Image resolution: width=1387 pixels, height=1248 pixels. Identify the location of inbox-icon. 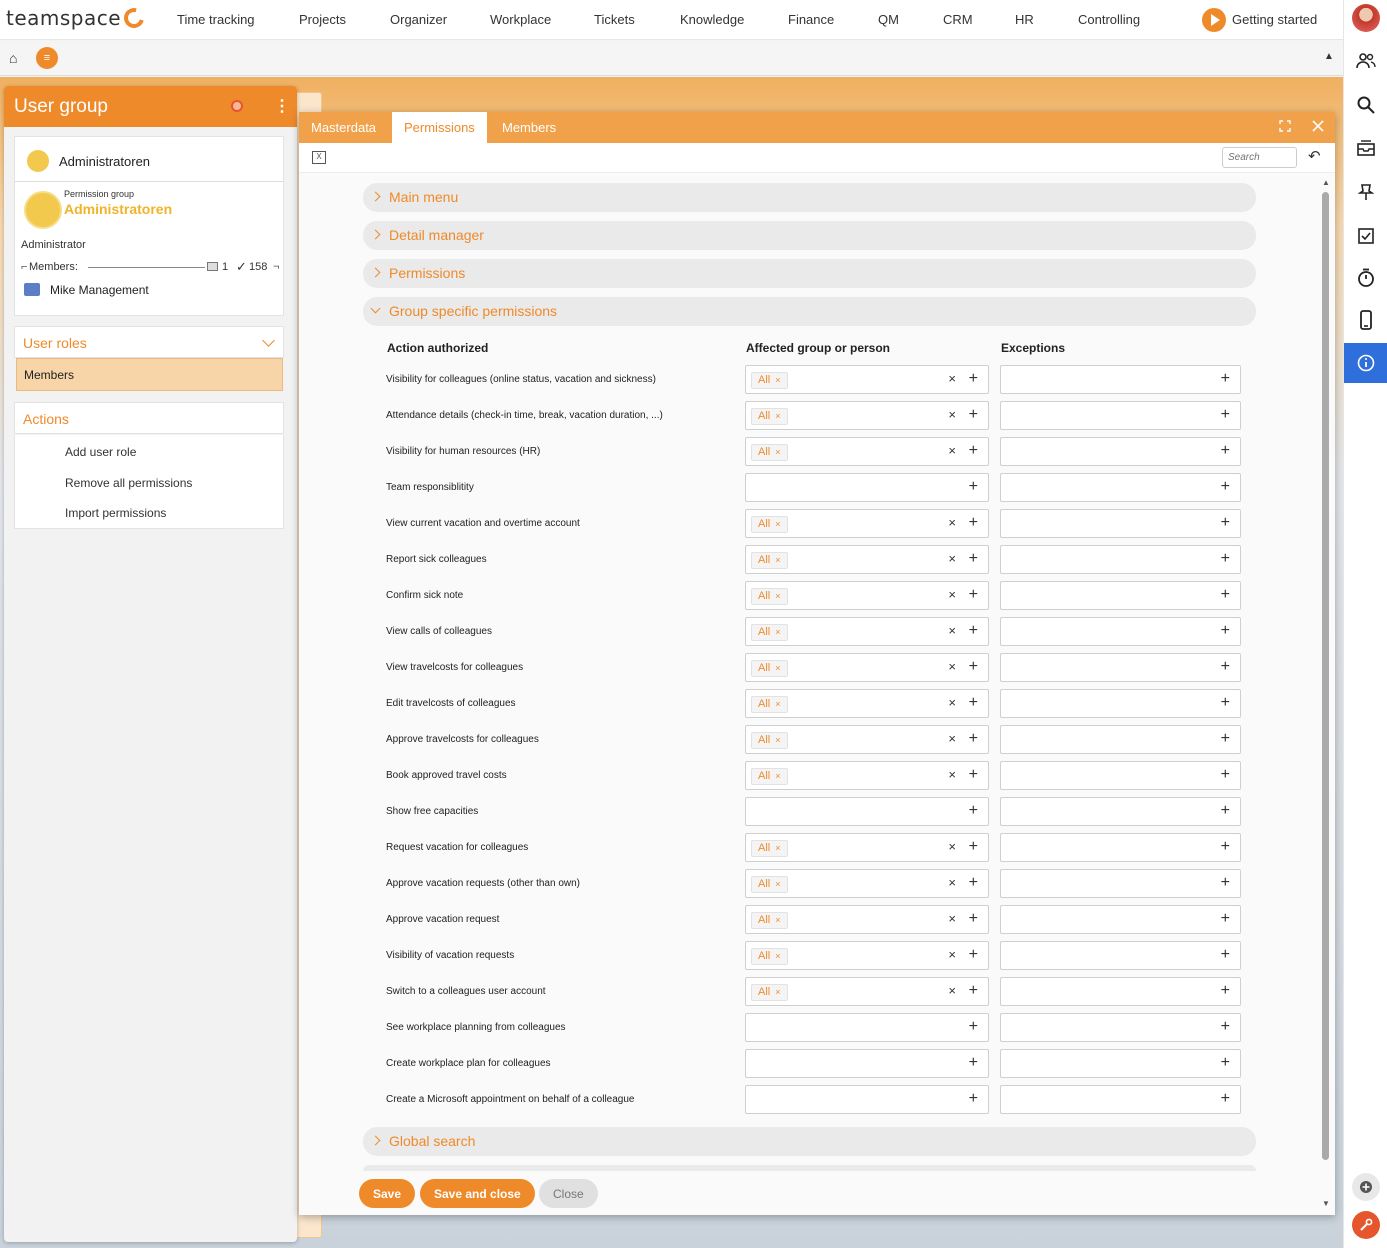
(1365, 148).